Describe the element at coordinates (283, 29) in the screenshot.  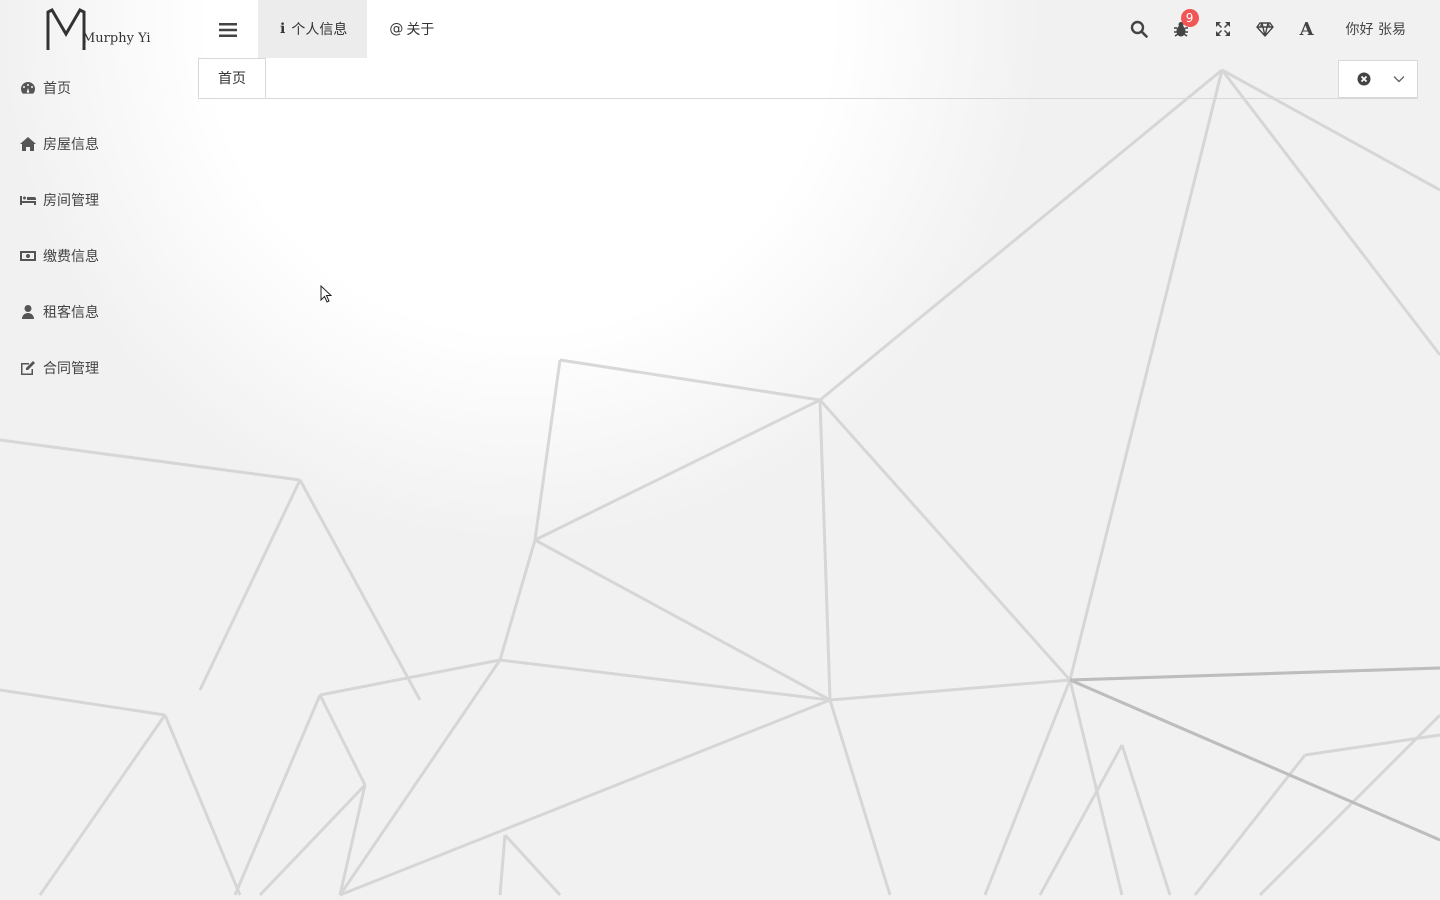
I see `info-icon: ℹ` at that location.